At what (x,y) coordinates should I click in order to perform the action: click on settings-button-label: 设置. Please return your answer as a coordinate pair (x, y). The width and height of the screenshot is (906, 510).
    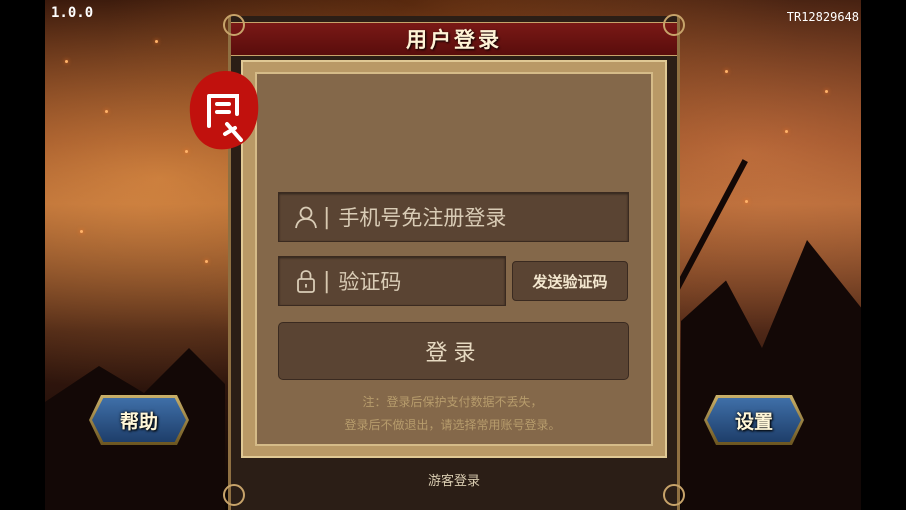
    Looking at the image, I should click on (753, 421).